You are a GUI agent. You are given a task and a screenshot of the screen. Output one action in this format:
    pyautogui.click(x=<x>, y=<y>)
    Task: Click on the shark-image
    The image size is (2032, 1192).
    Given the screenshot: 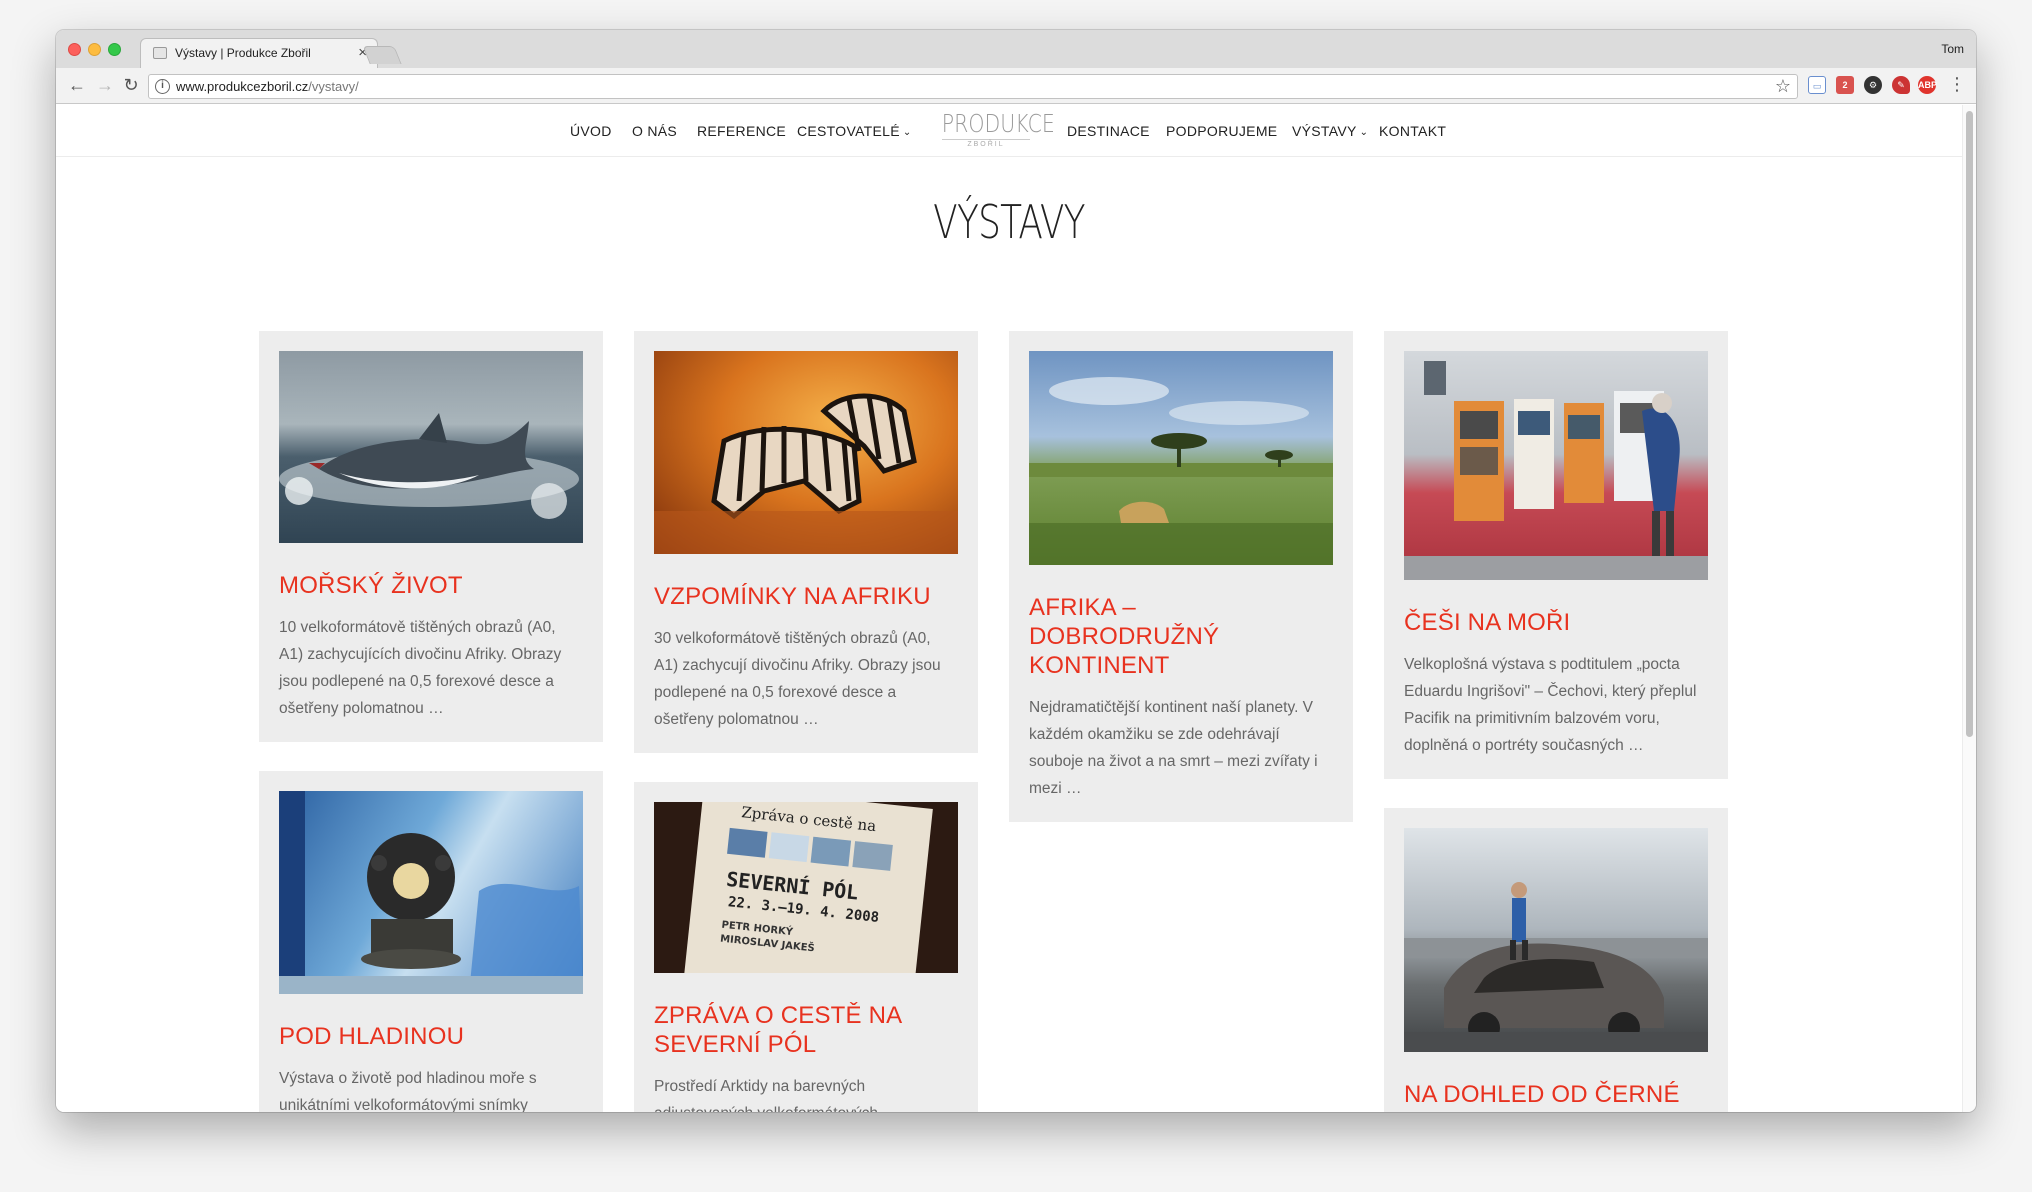 What is the action you would take?
    pyautogui.click(x=431, y=447)
    